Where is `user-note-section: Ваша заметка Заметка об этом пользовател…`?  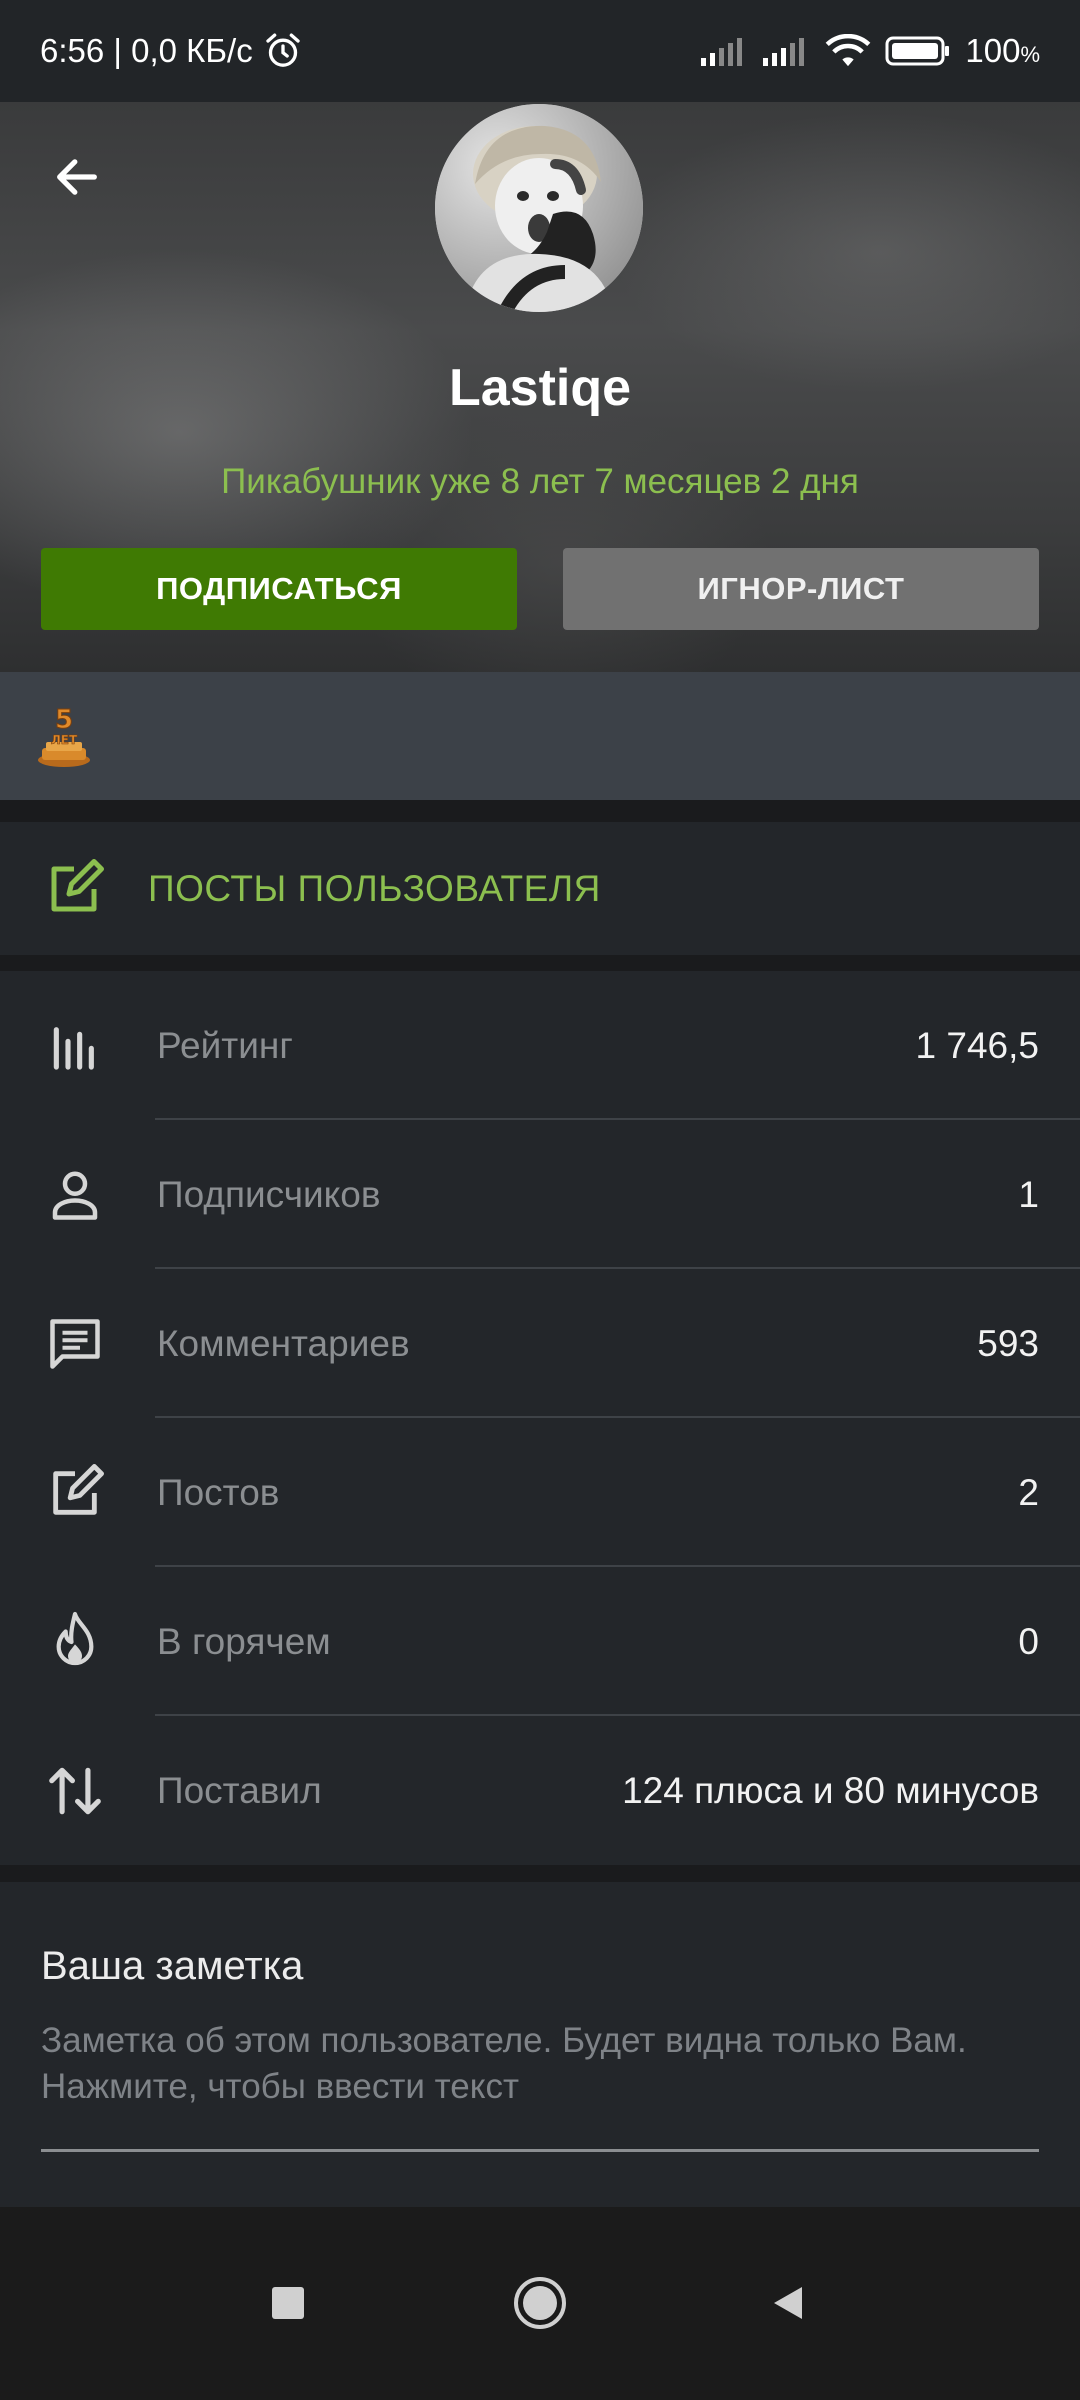 user-note-section: Ваша заметка Заметка об этом пользовател… is located at coordinates (540, 2044).